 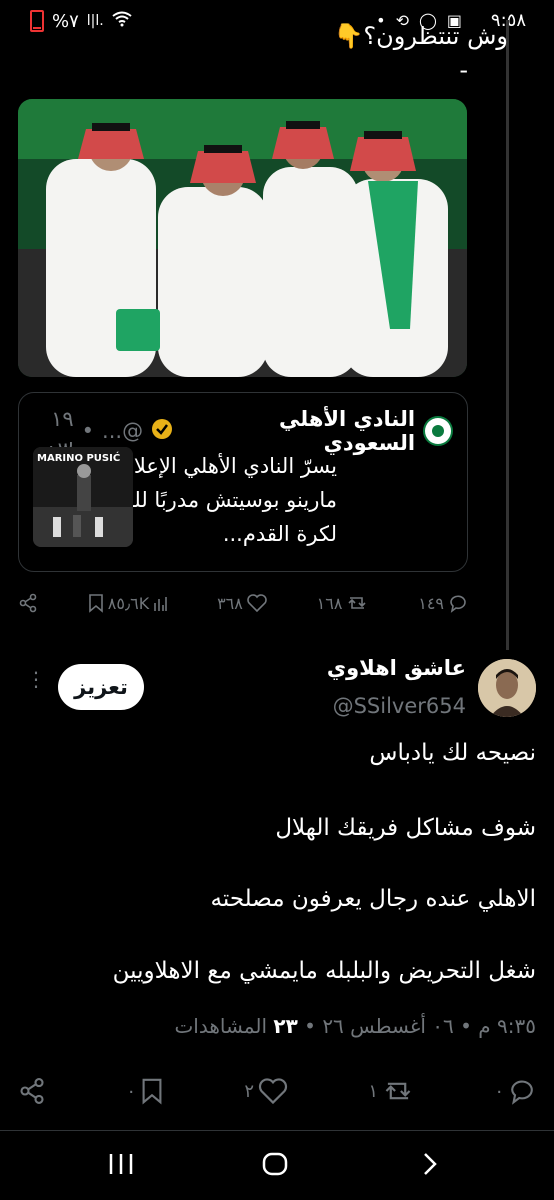 I want to click on quoted-author-name: النادي الأهلي السعودي, so click(x=347, y=431).